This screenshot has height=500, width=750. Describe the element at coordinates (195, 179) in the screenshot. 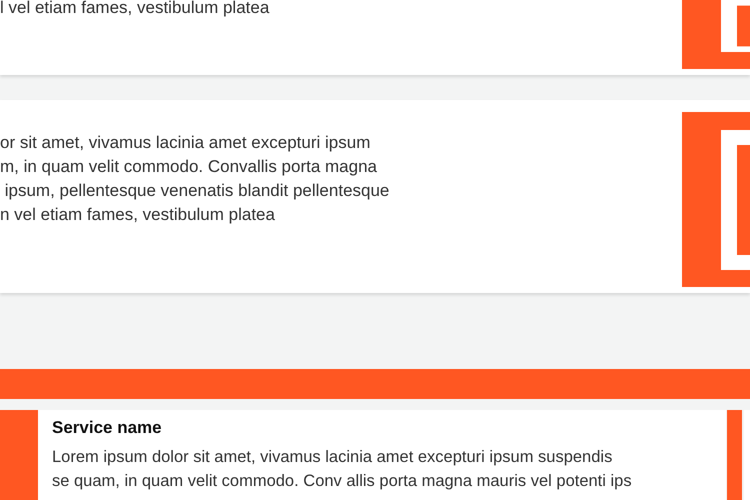

I see `card-description: or sit amet, vivamus lacinia amet excepturi ipsum m, in quam velit commodo. Convallis porta magna ipsum, pellentesque venenatis blandit pellentesque n vel etiam fames, vestibulum platea` at that location.